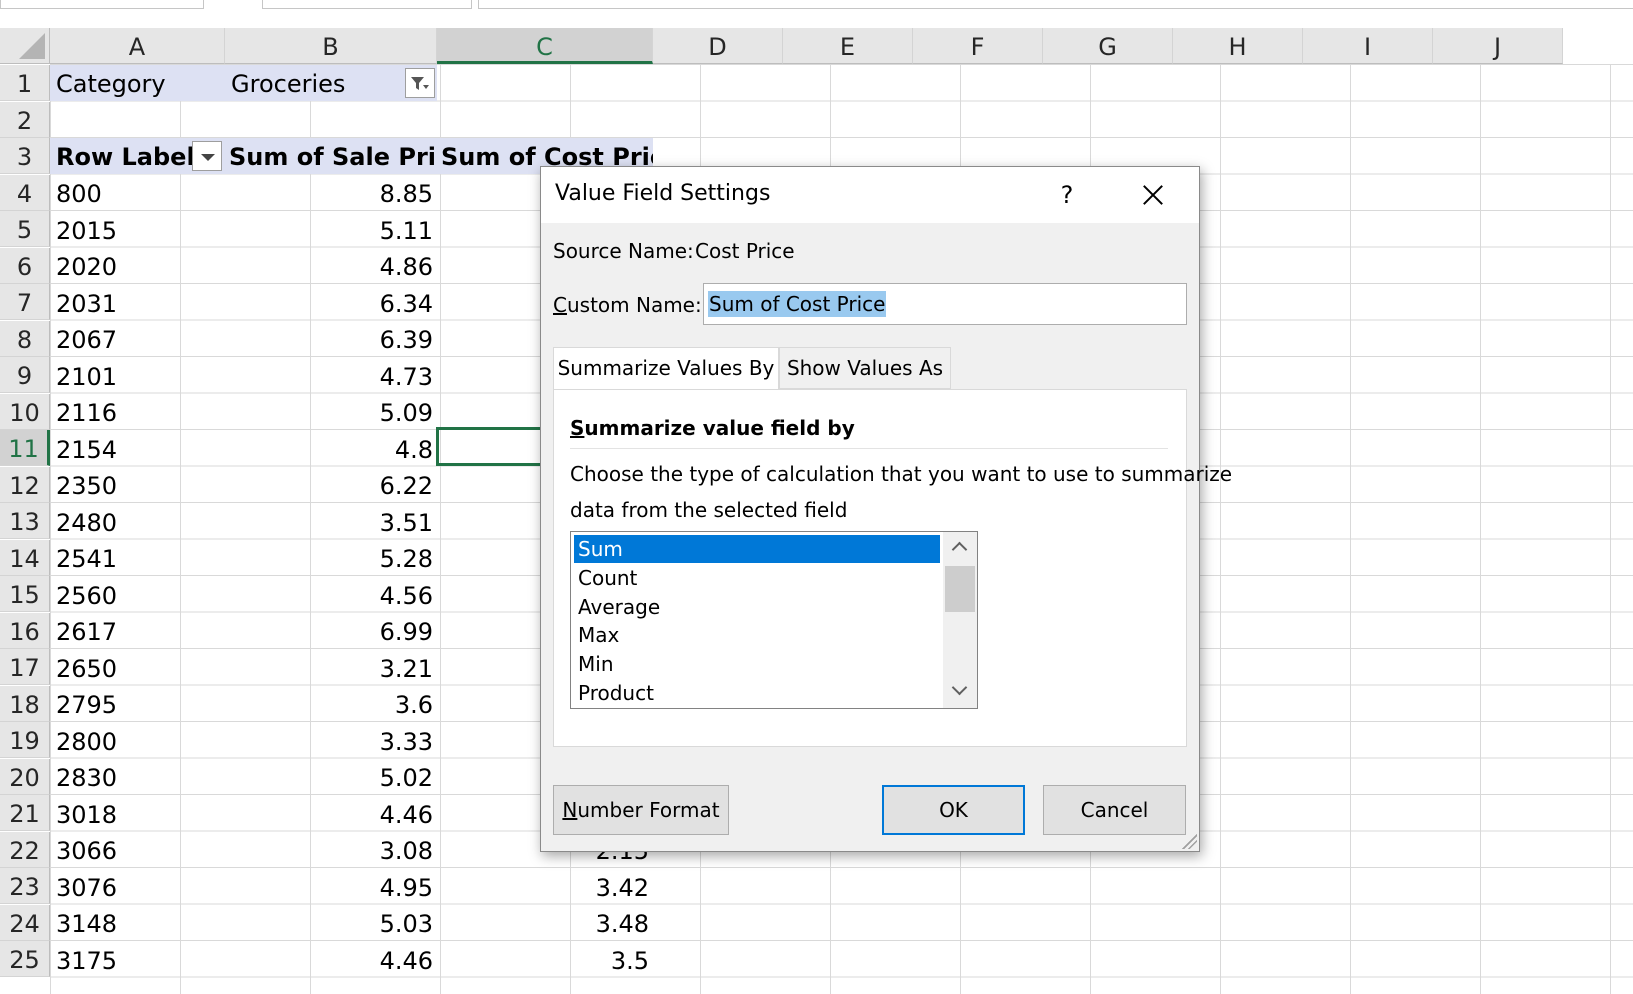 This screenshot has width=1633, height=994. What do you see at coordinates (960, 620) in the screenshot?
I see `listbox-scrollbar` at bounding box center [960, 620].